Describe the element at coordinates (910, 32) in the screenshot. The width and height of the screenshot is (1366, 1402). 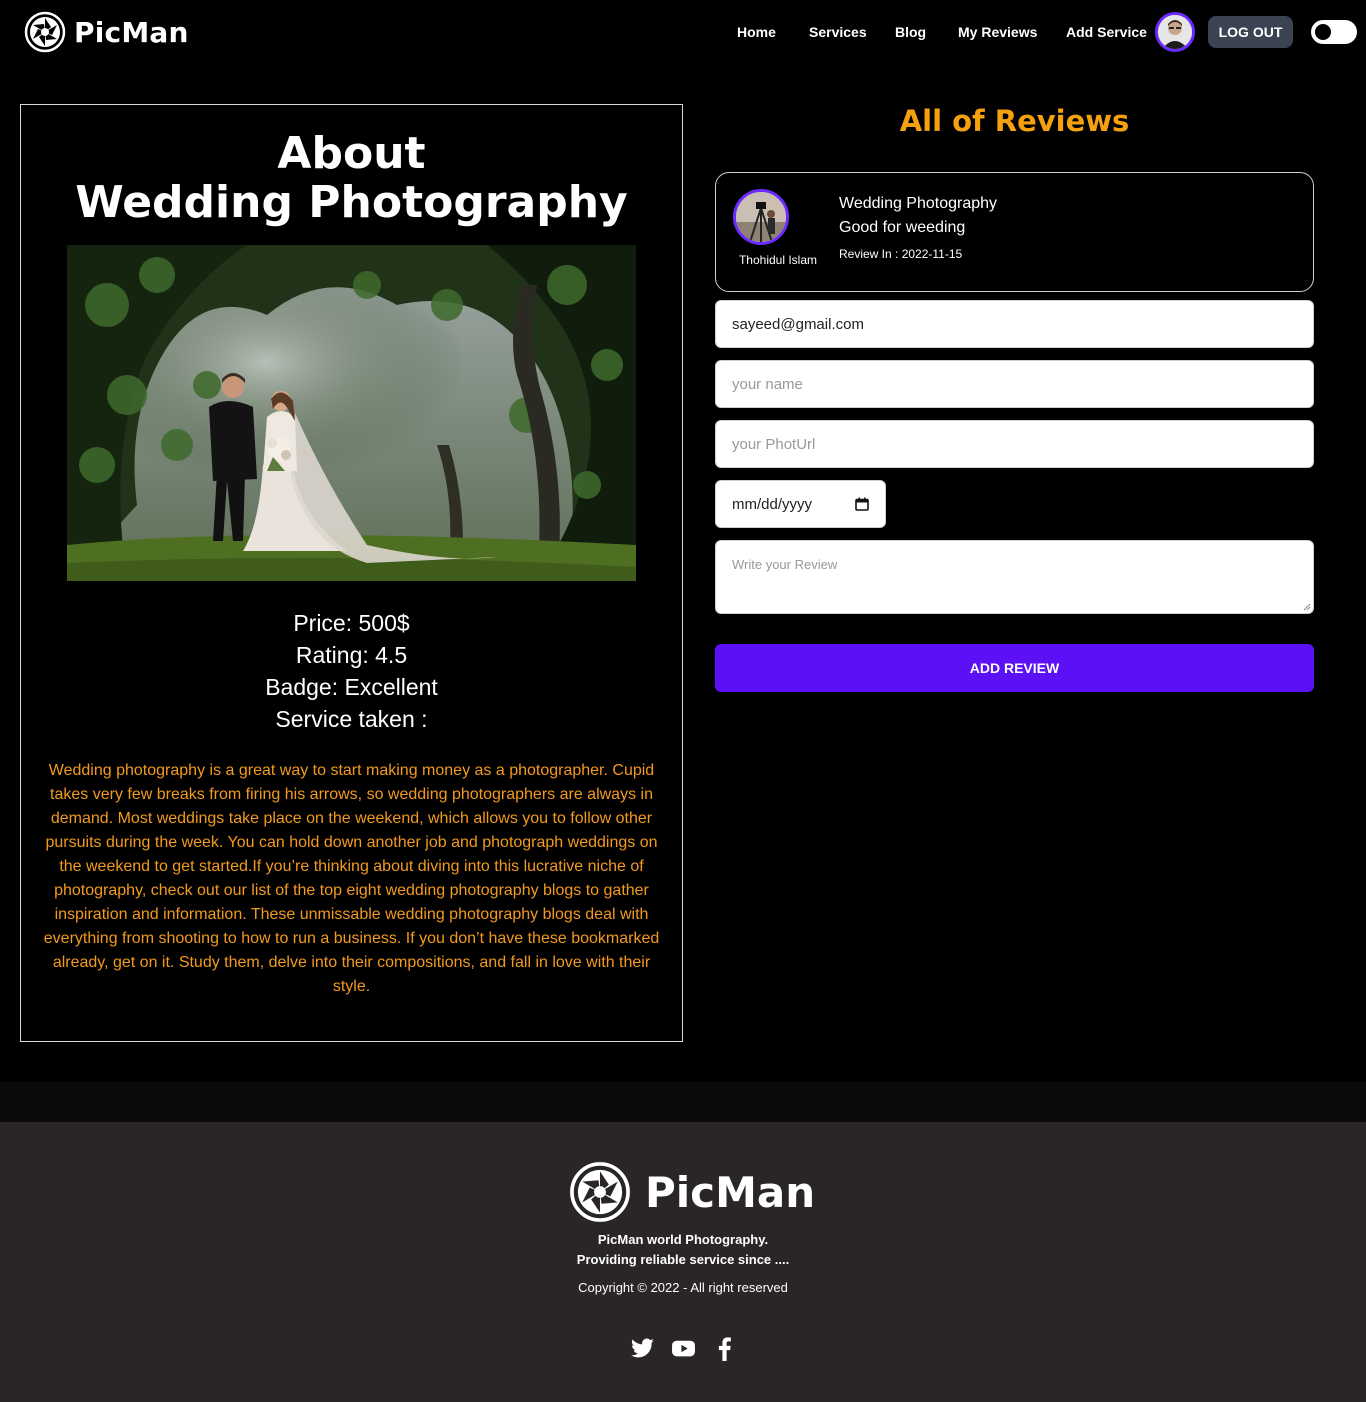
I see `nav-blog-link: Blog` at that location.